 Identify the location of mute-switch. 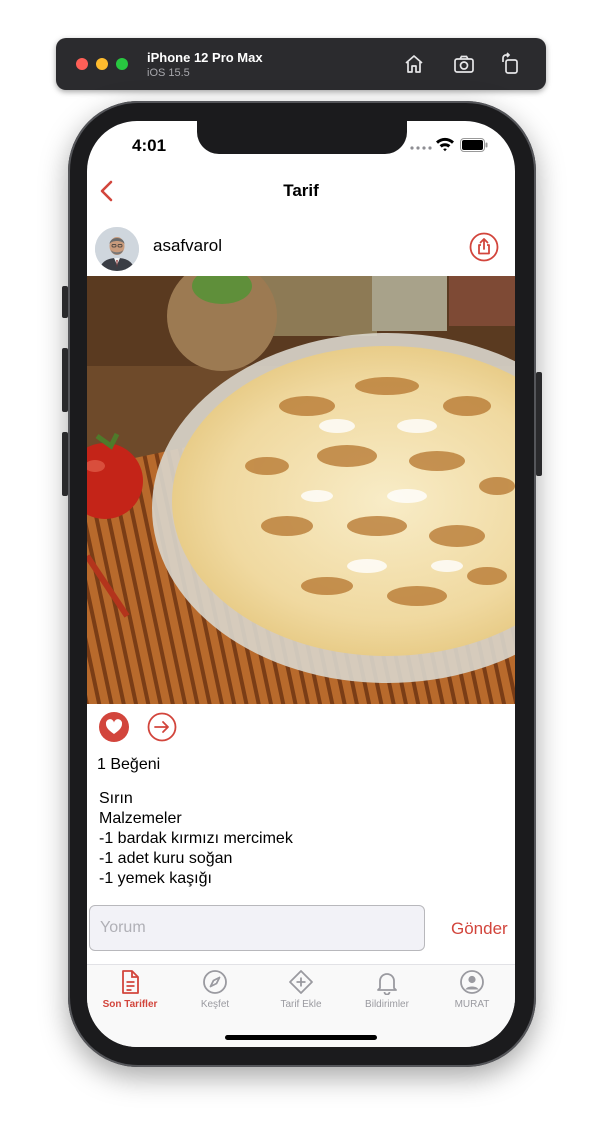
(65, 302).